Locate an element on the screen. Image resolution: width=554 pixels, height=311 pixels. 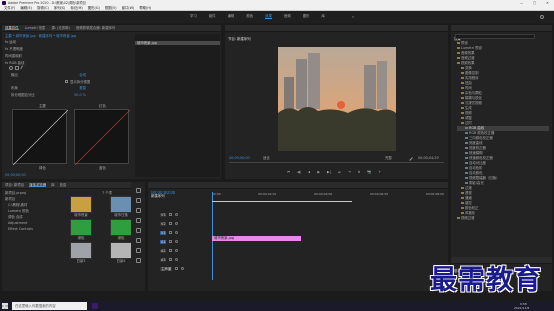
bin-item: 绿色 is located at coordinates (81, 229).